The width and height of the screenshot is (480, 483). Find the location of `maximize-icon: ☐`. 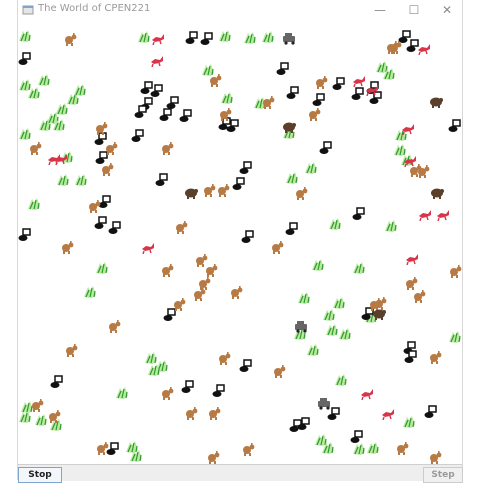

maximize-icon: ☐ is located at coordinates (414, 10).